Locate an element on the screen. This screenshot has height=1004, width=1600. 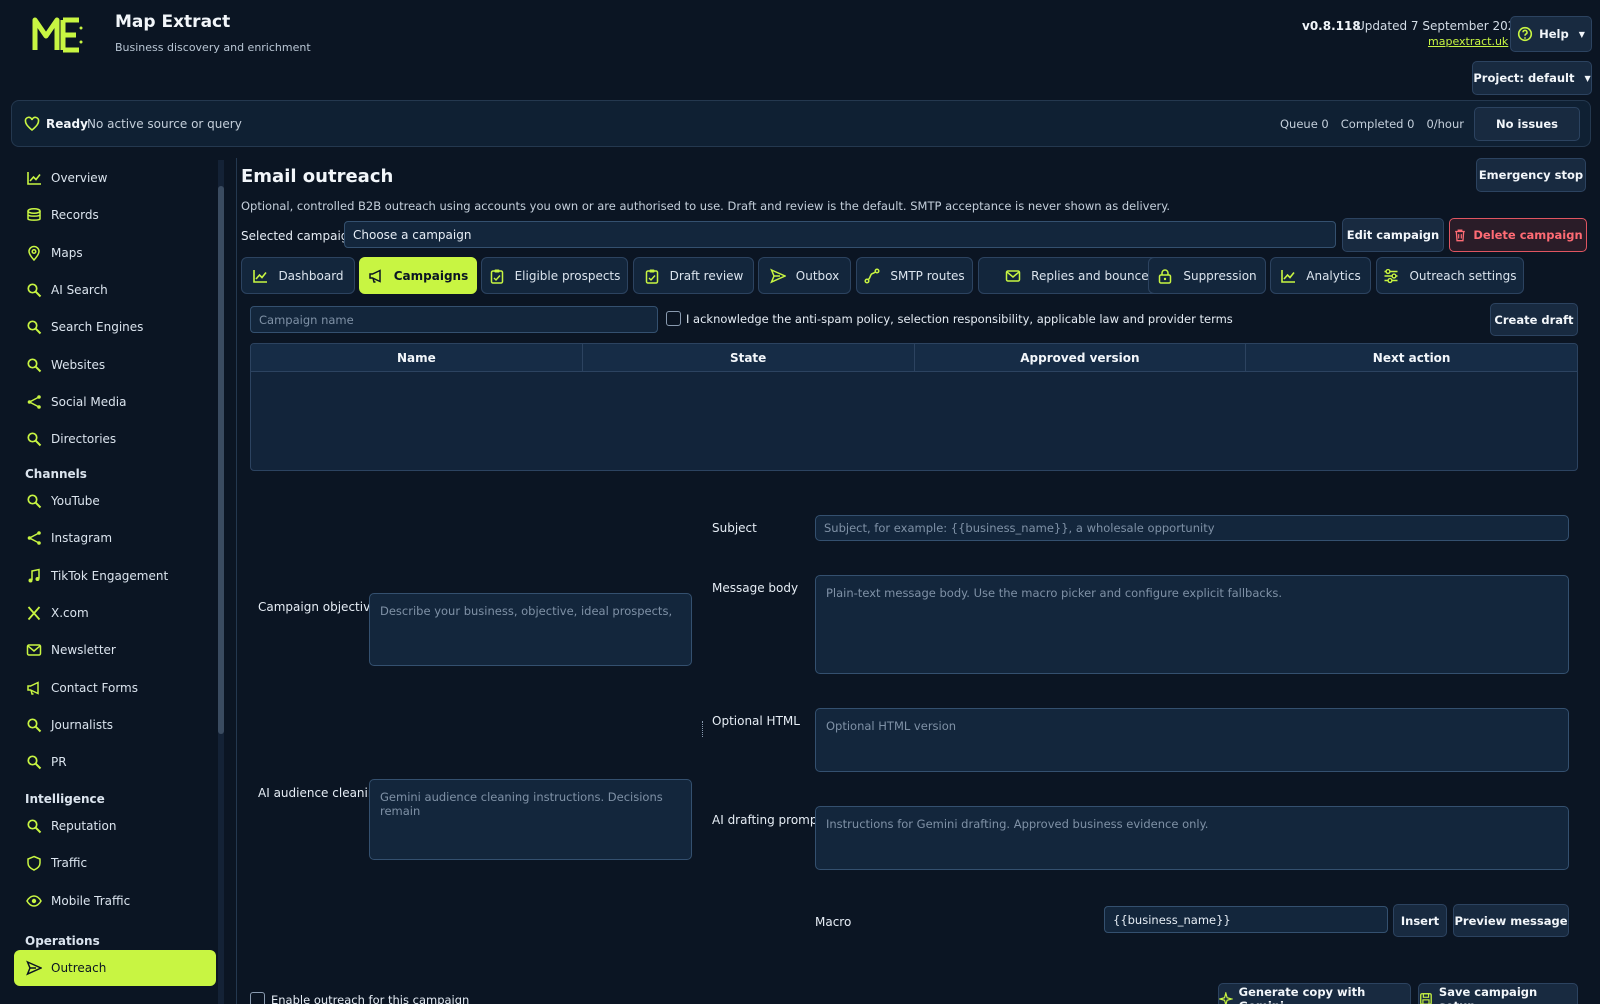
tab-suppression: Suppression is located at coordinates (1207, 275).